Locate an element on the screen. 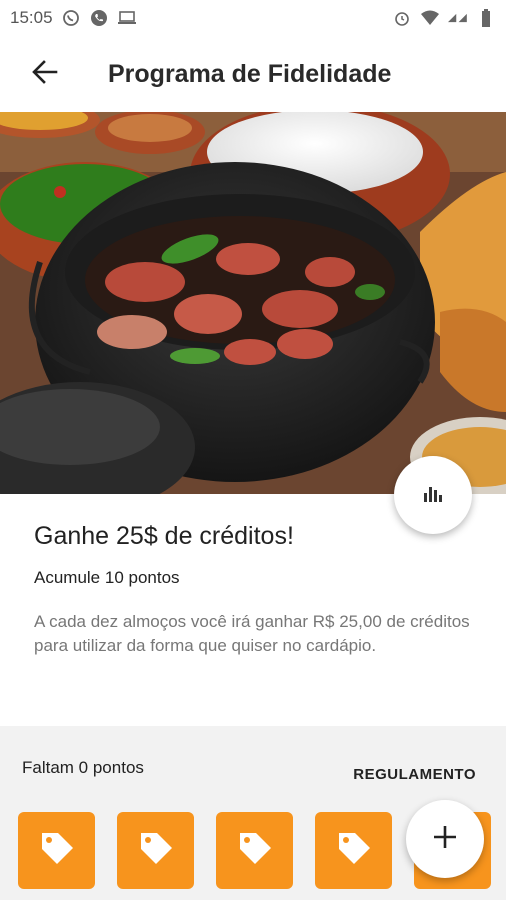 The width and height of the screenshot is (506, 900). plus-icon is located at coordinates (445, 839).